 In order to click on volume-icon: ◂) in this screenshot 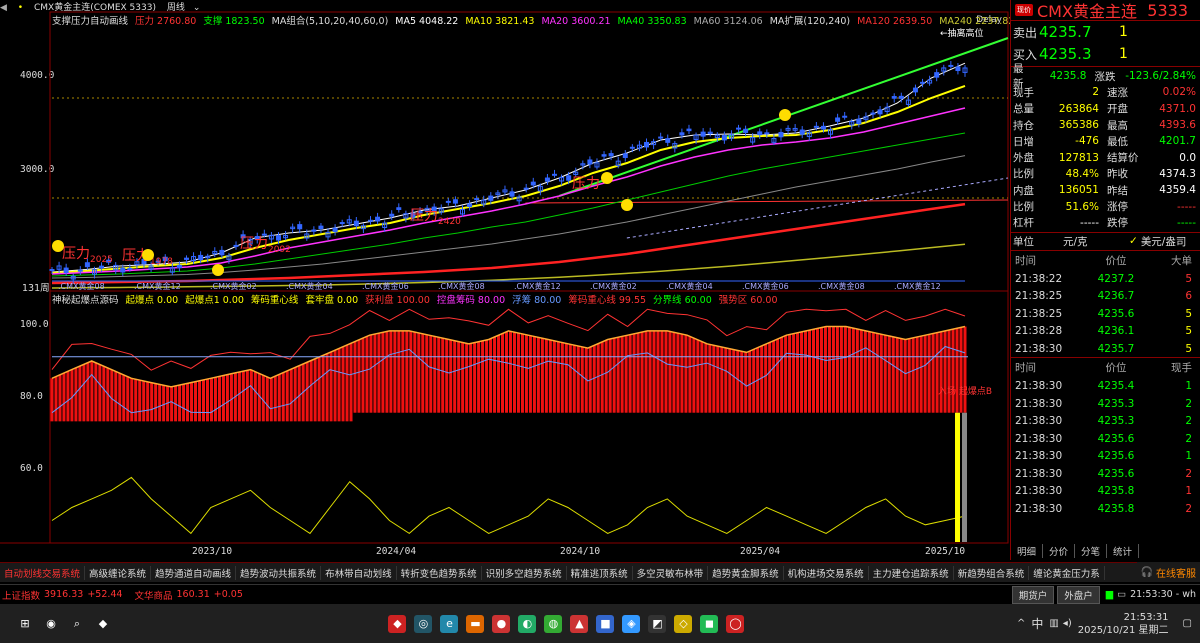, I will do `click(1067, 623)`.